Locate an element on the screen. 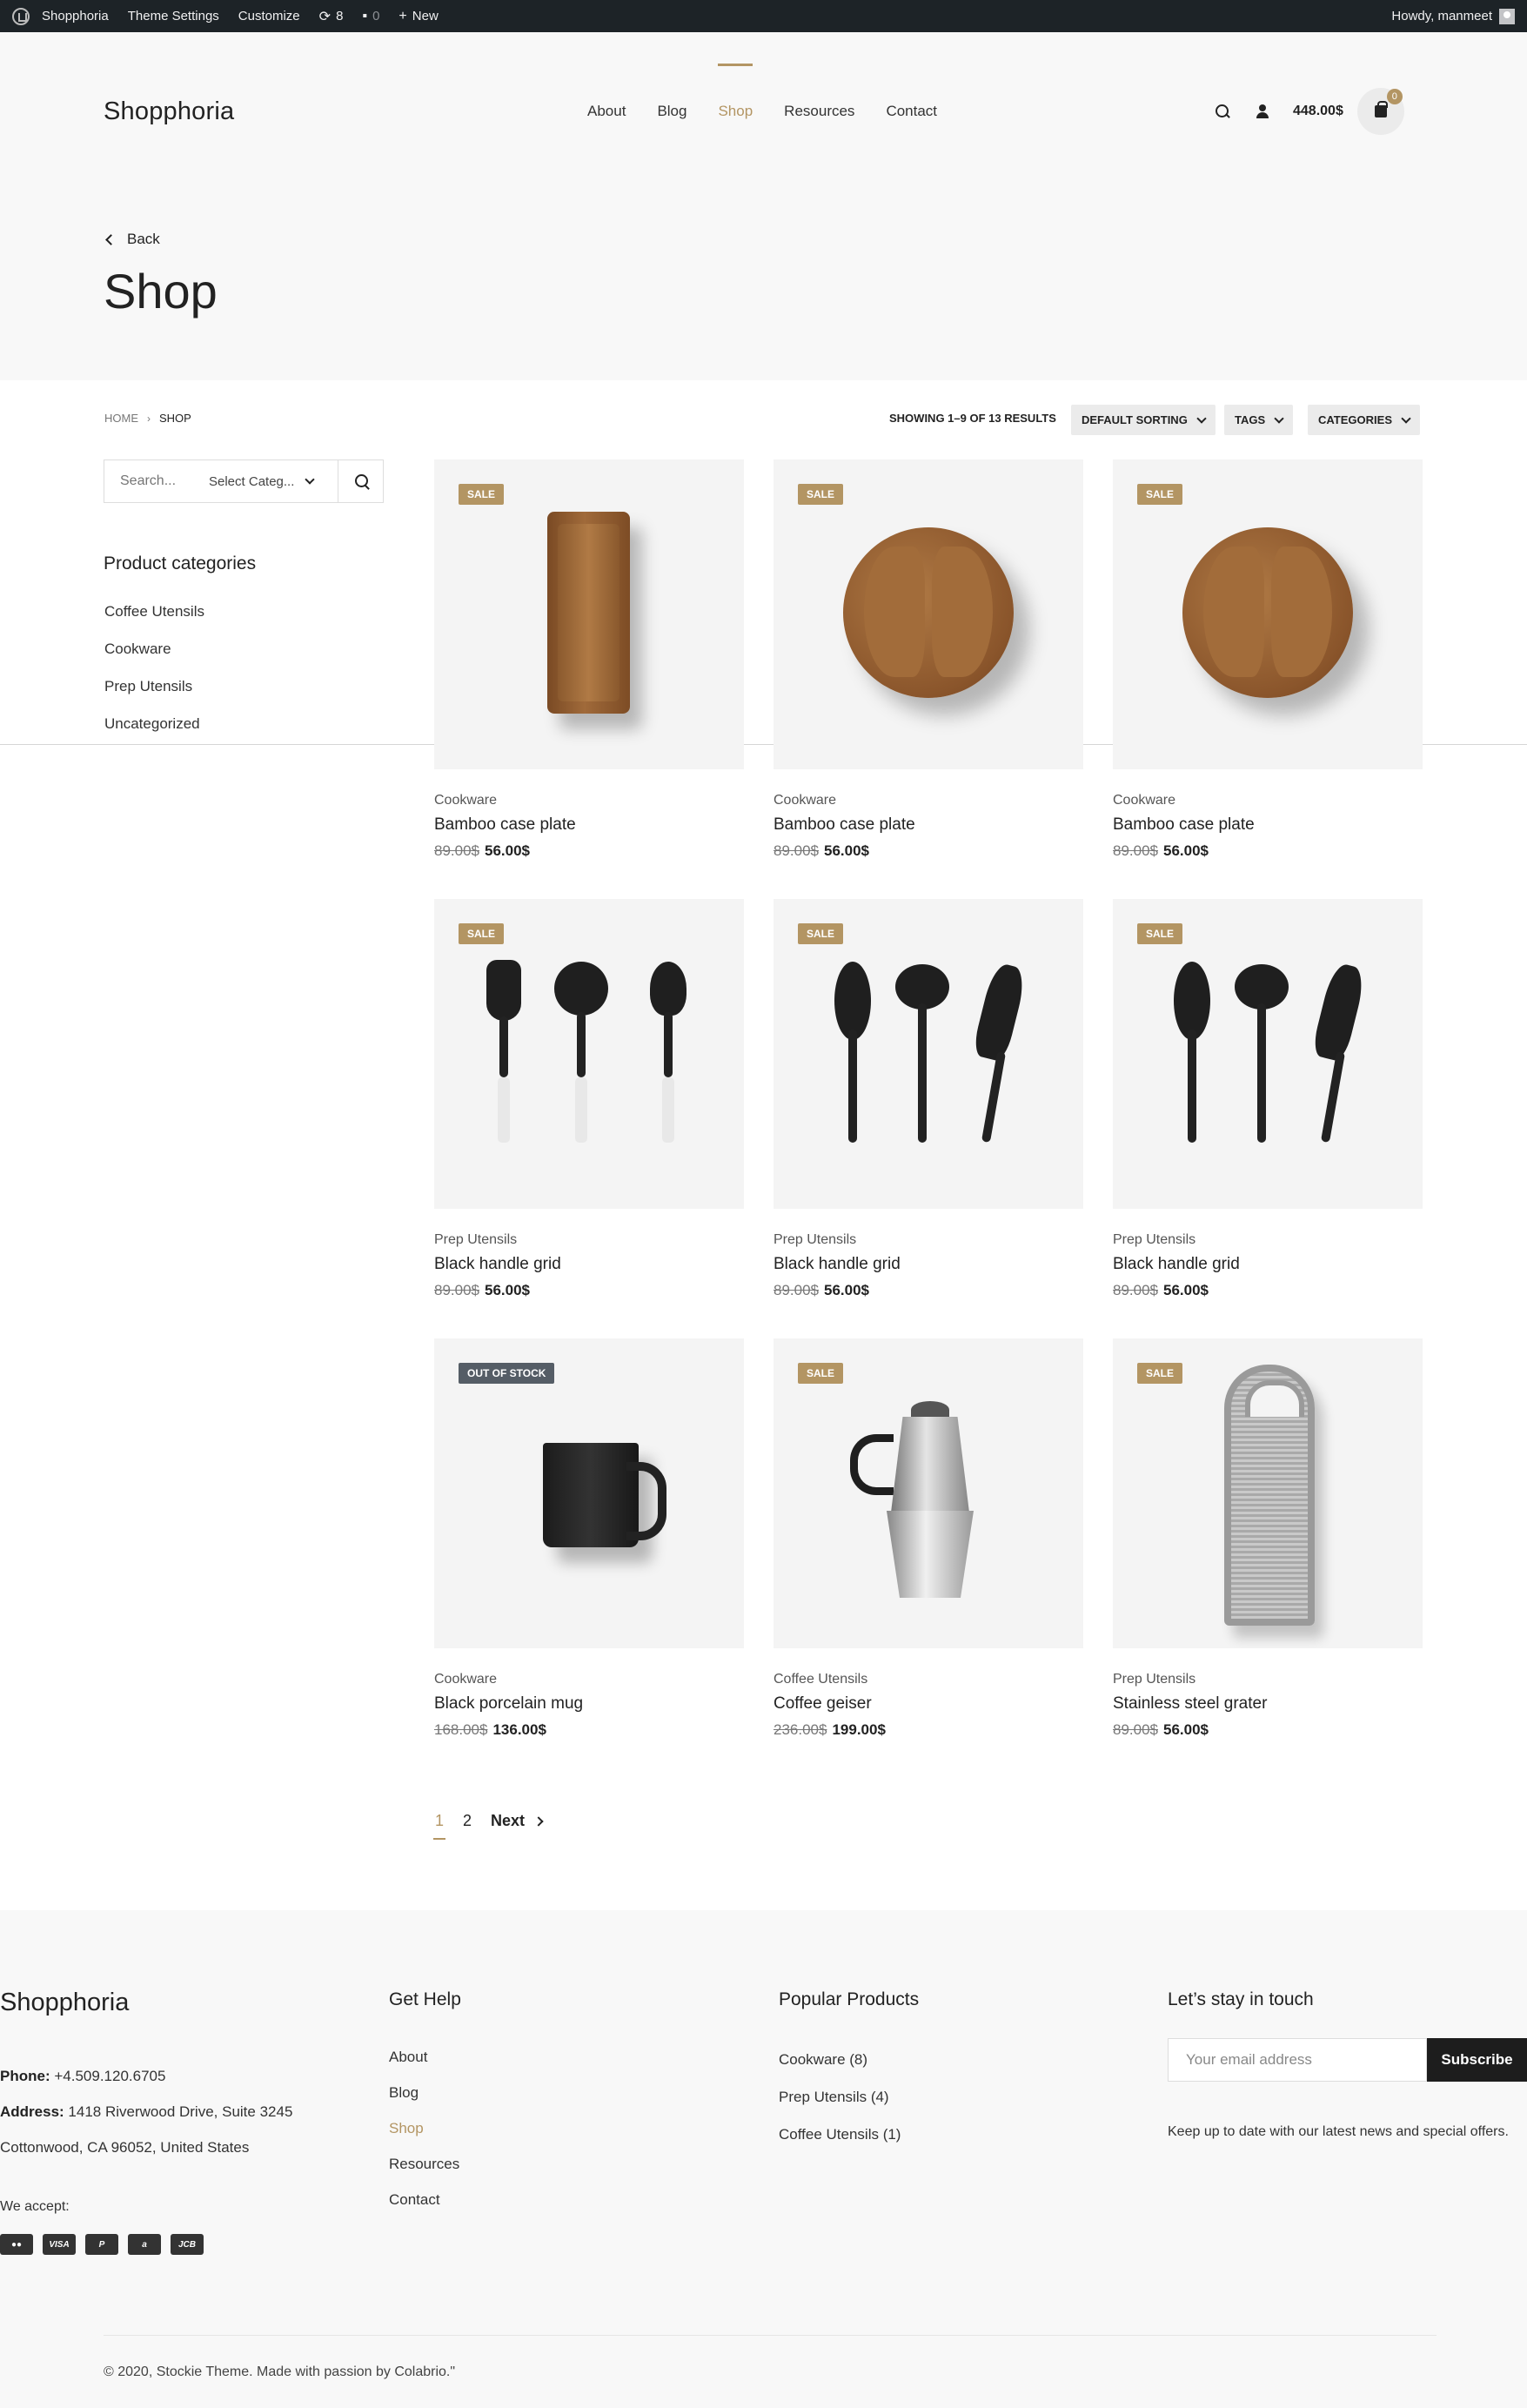 The height and width of the screenshot is (2408, 1527). nav-about: About is located at coordinates (606, 112).